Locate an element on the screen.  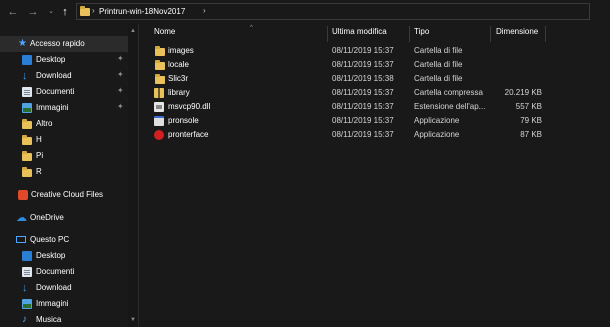
file-type: Cartella compressa is located at coordinates (448, 92).